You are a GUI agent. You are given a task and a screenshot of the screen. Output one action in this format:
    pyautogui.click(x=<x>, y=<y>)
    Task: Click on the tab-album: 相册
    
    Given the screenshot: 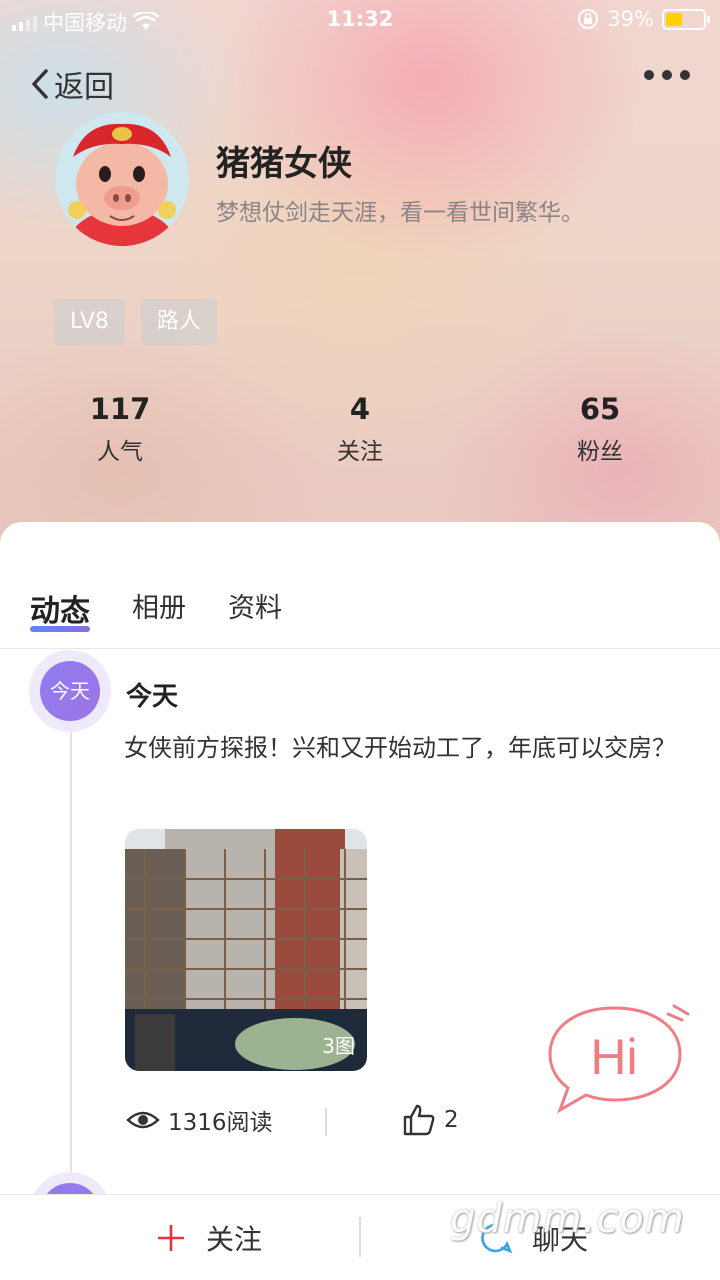 What is the action you would take?
    pyautogui.click(x=159, y=608)
    